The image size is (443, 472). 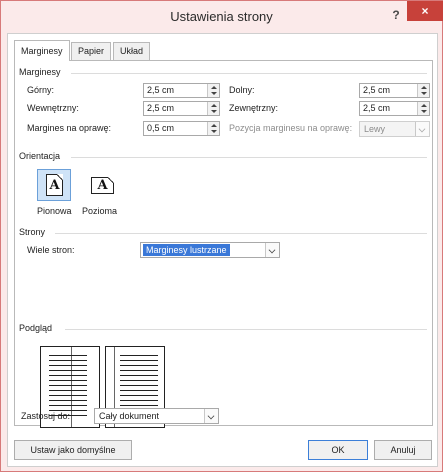 I want to click on set-as-default-button: Ustaw jako domyślne, so click(x=73, y=450).